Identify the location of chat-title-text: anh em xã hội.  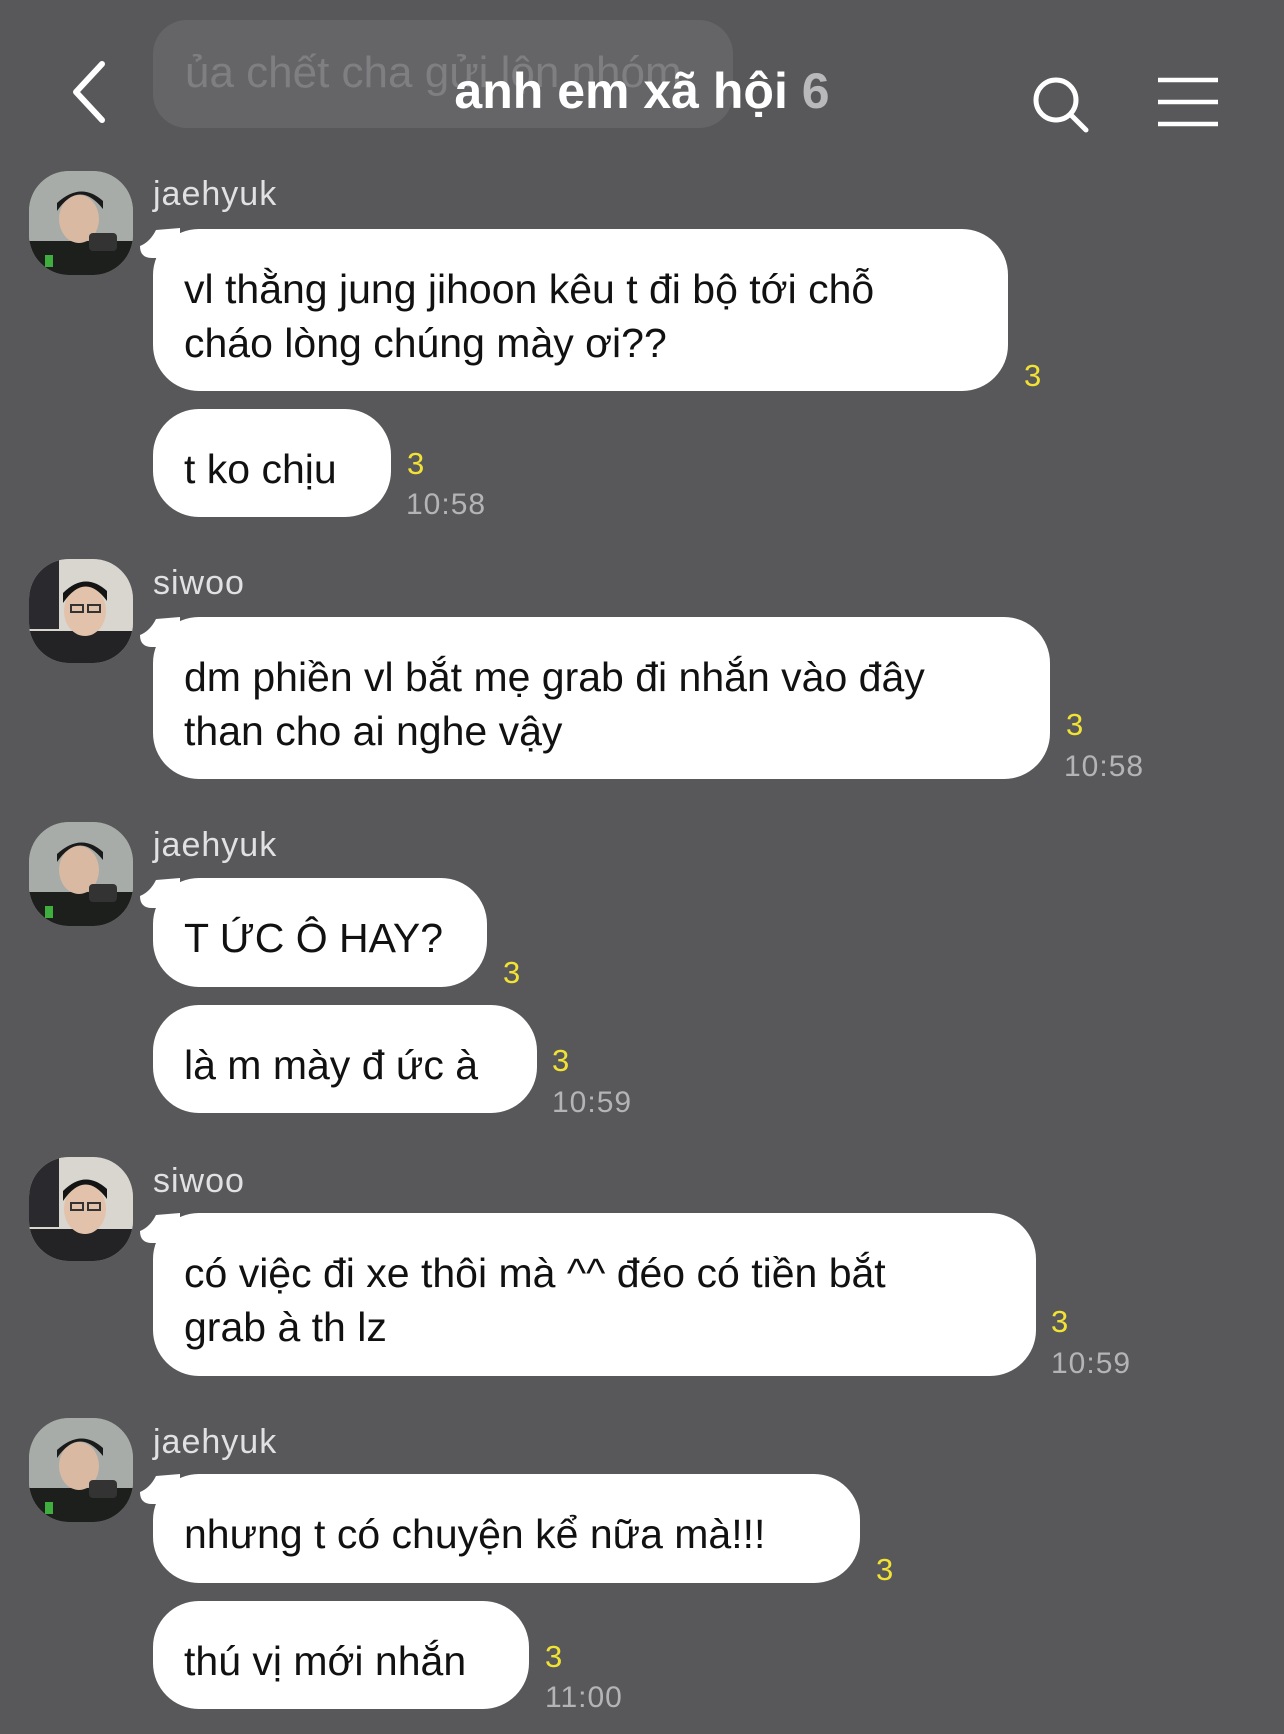
(621, 91).